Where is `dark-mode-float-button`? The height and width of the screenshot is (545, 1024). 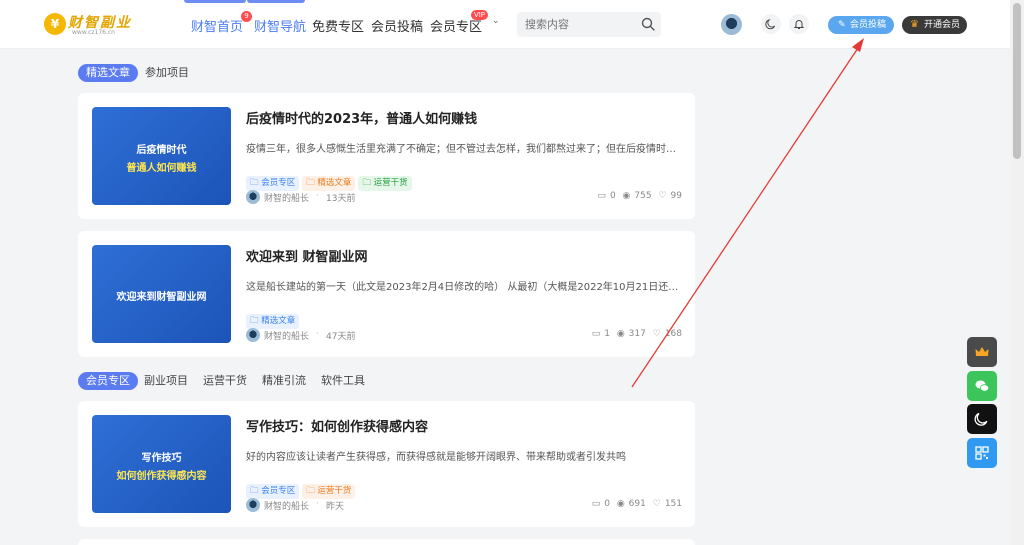
dark-mode-float-button is located at coordinates (982, 419).